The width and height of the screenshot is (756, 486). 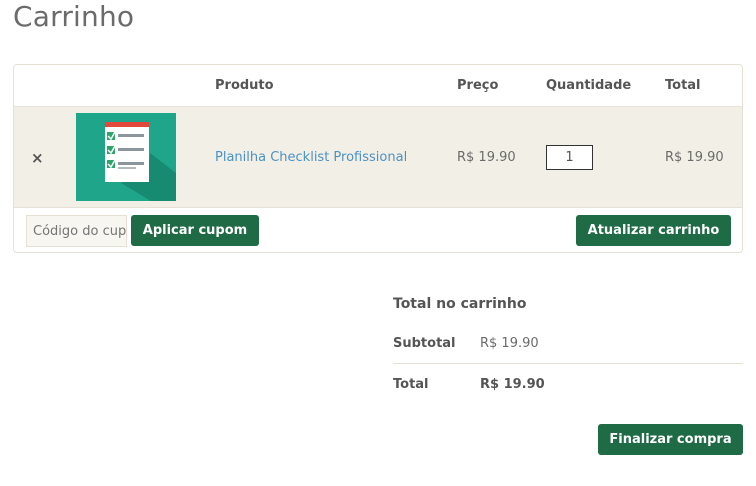 What do you see at coordinates (74, 16) in the screenshot?
I see `page-title: Carrinho` at bounding box center [74, 16].